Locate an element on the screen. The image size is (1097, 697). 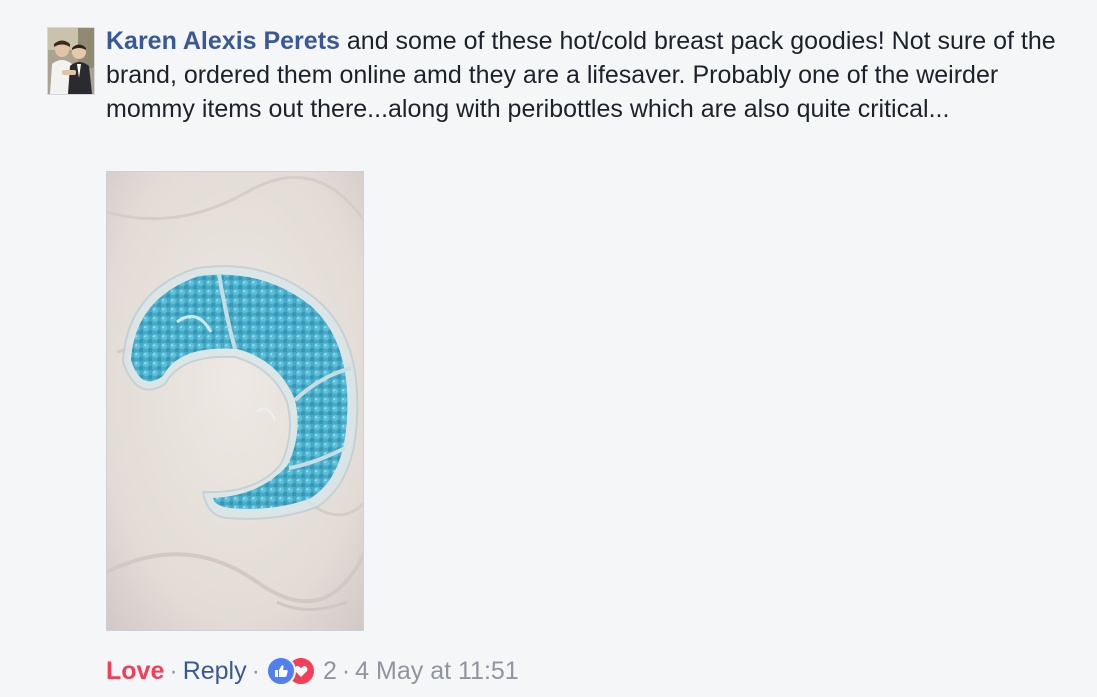
avatar is located at coordinates (71, 61).